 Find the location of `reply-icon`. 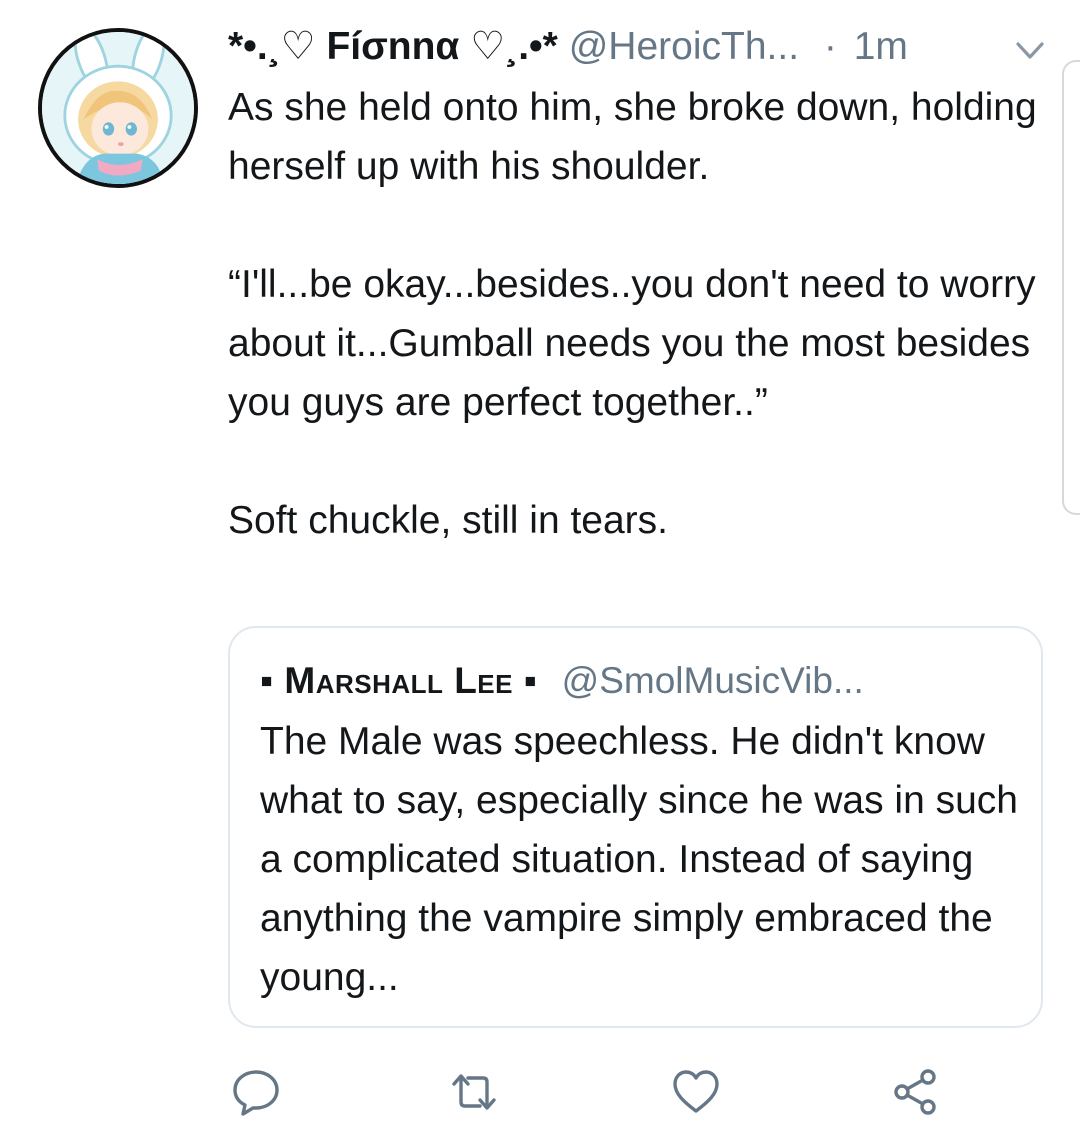

reply-icon is located at coordinates (256, 1093).